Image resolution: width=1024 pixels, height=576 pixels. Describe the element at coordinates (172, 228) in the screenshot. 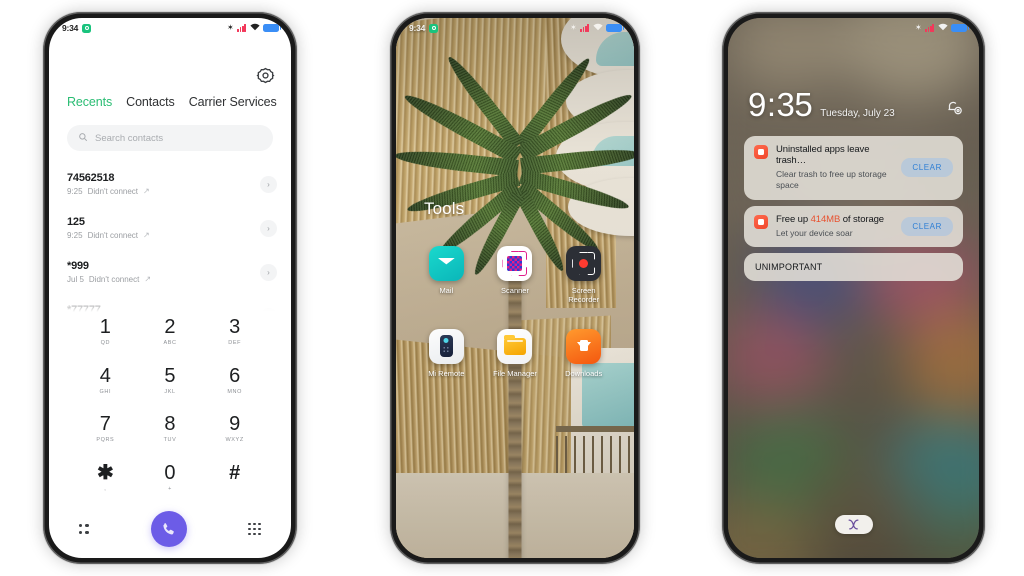

I see `call-log-row: 125 9:25 Didn't connect ↗ ›` at that location.